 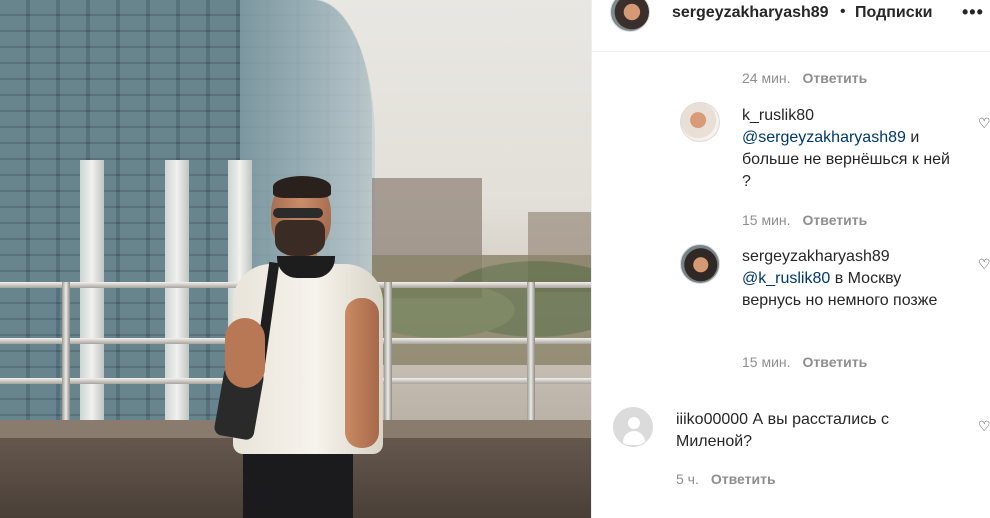 I want to click on comment-username: iiiko00000, so click(x=712, y=419).